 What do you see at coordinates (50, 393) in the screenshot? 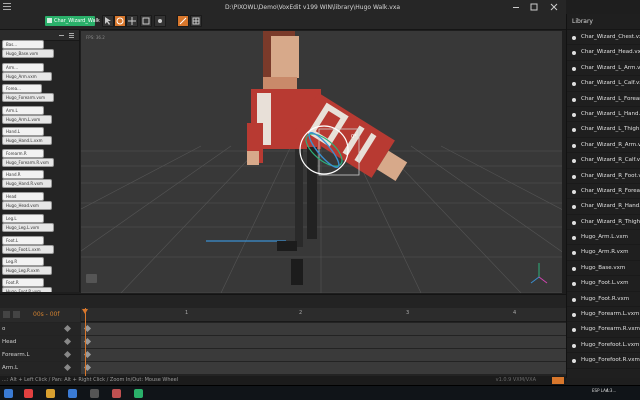
I see `folder-icon` at bounding box center [50, 393].